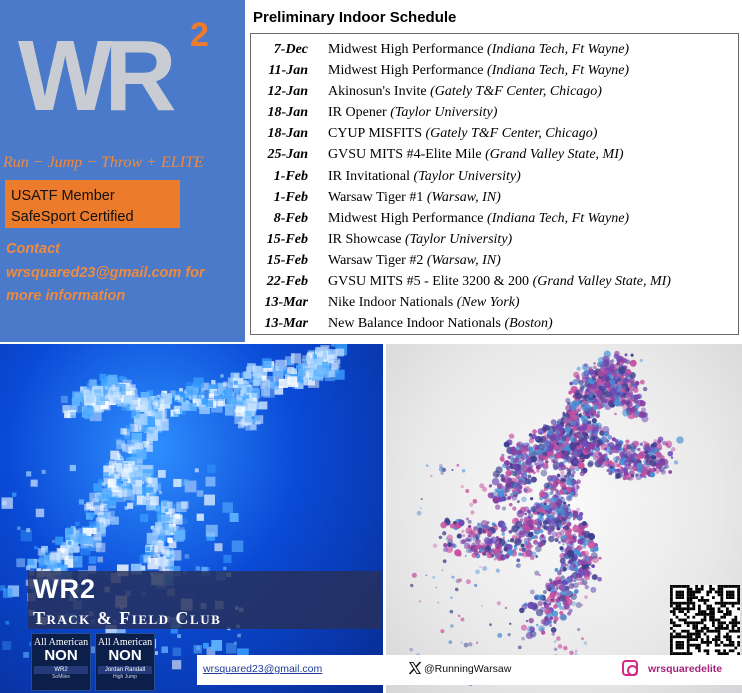 Image resolution: width=742 pixels, height=693 pixels. What do you see at coordinates (290, 176) in the screenshot?
I see `event-date: 1-Feb` at bounding box center [290, 176].